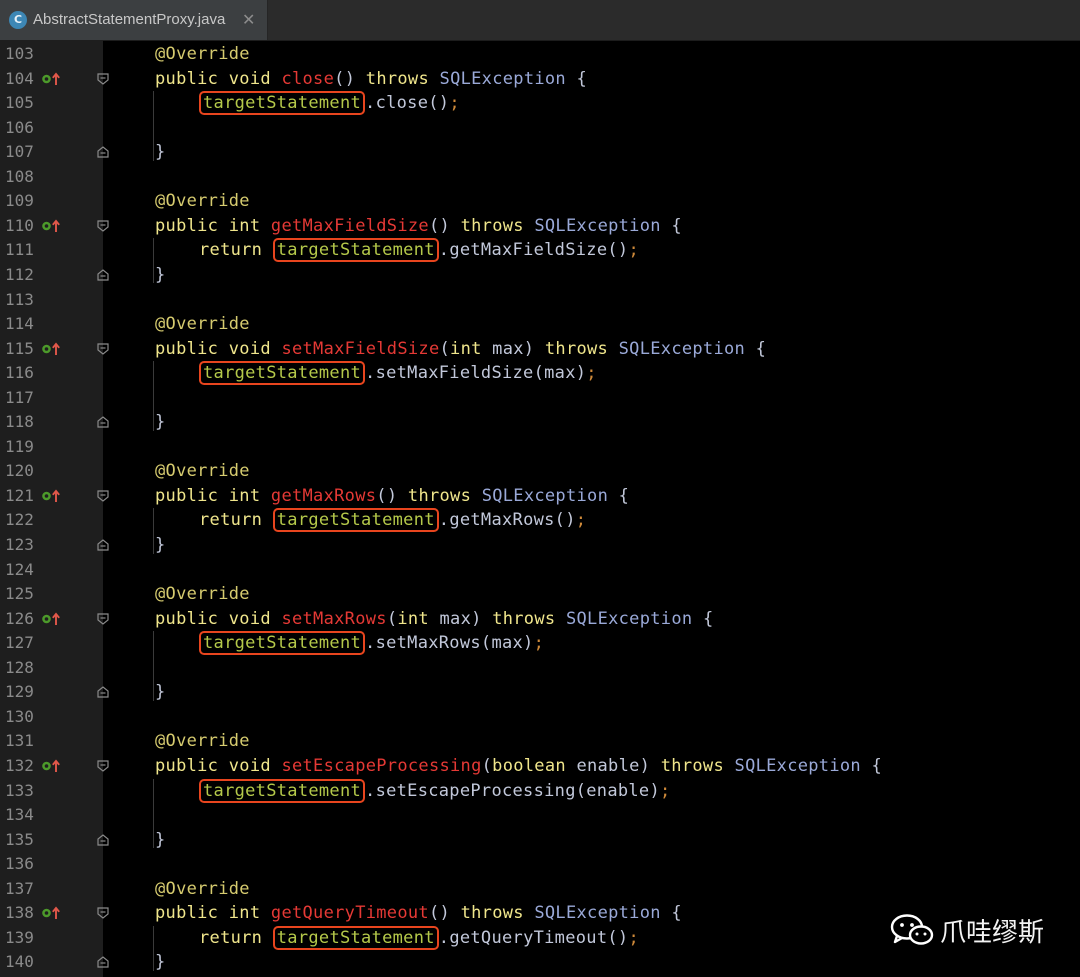  What do you see at coordinates (308, 78) in the screenshot?
I see `method-name: close` at bounding box center [308, 78].